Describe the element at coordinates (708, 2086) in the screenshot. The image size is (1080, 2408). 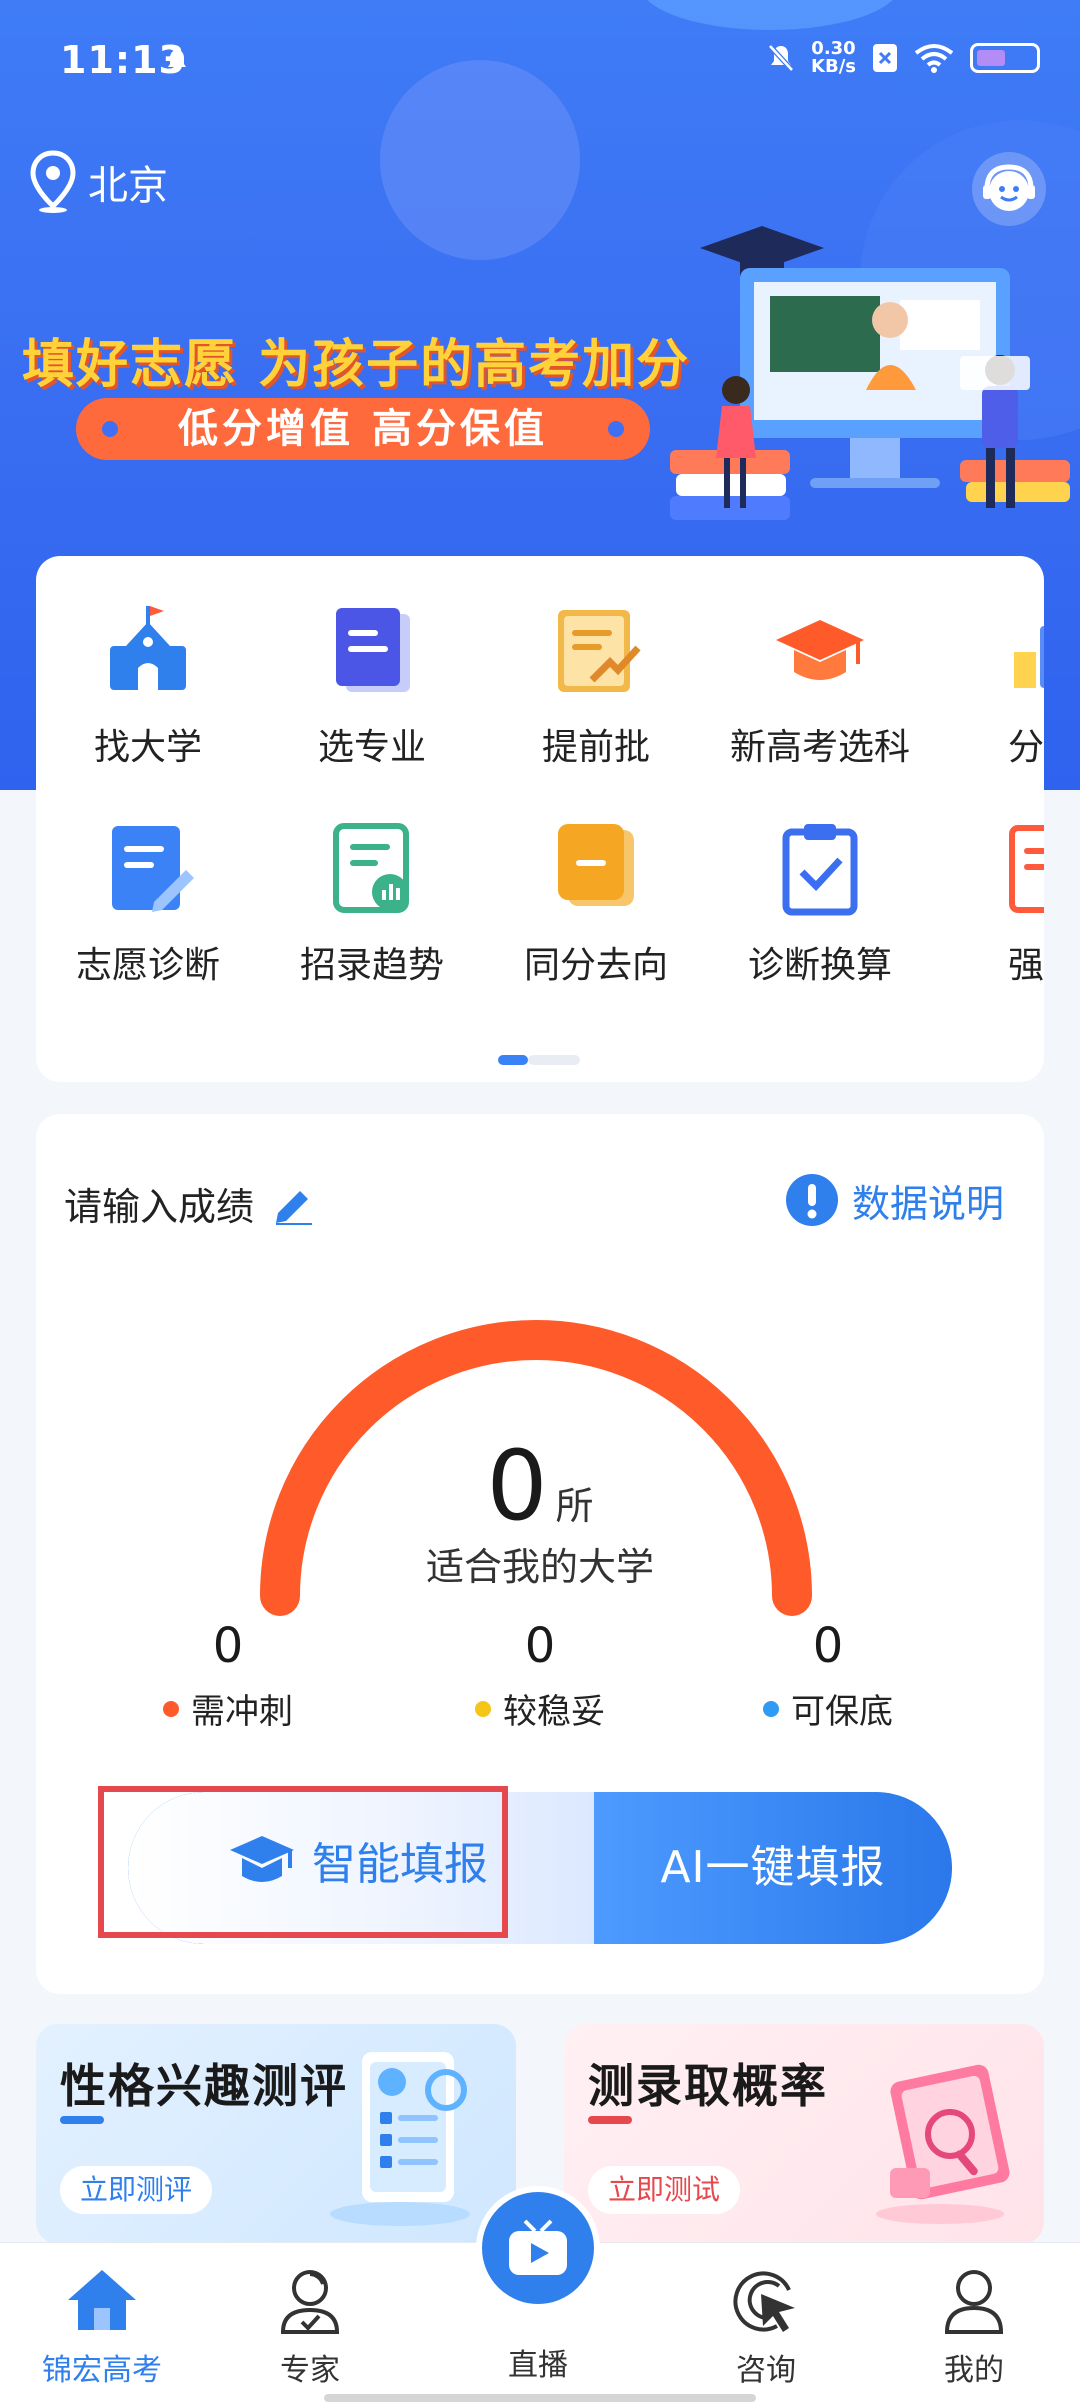
I see `promo-title: 测录取概率` at that location.